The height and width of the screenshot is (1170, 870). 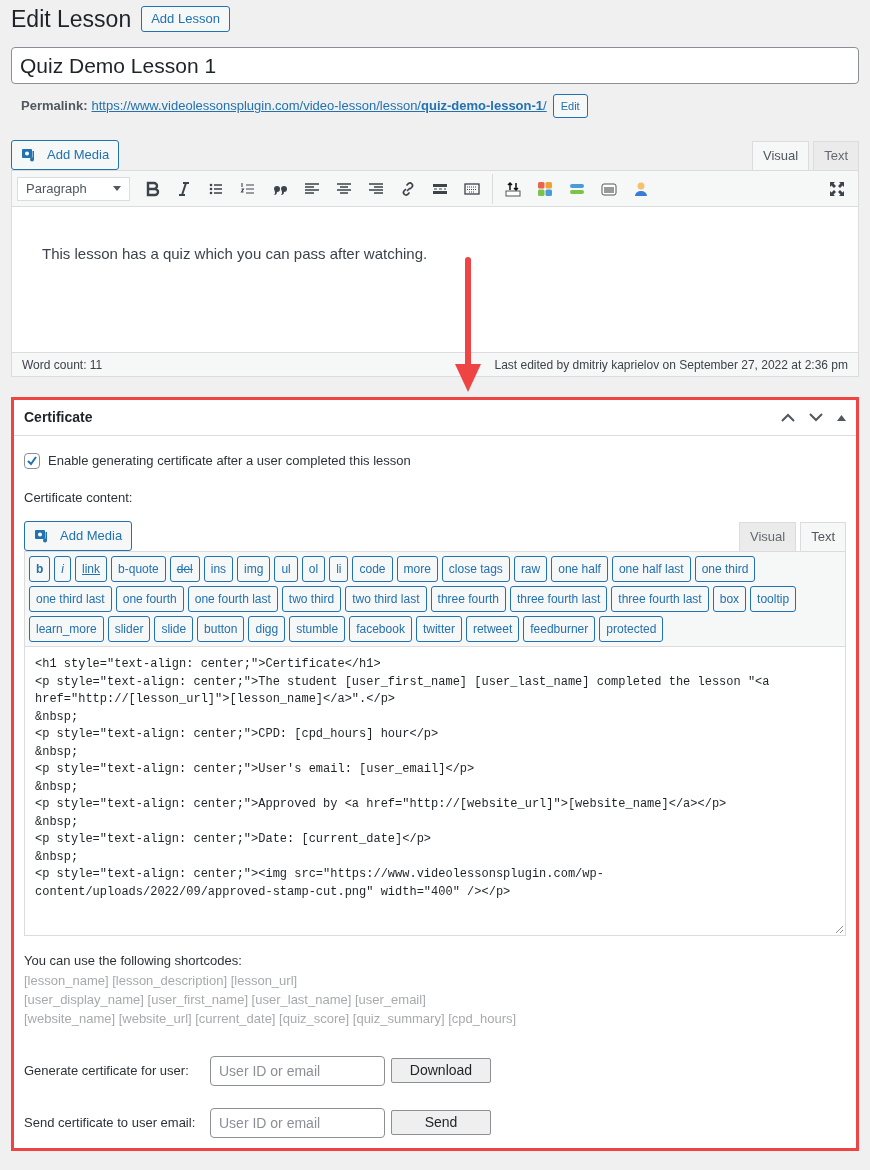 What do you see at coordinates (344, 188) in the screenshot?
I see `align-center-icon` at bounding box center [344, 188].